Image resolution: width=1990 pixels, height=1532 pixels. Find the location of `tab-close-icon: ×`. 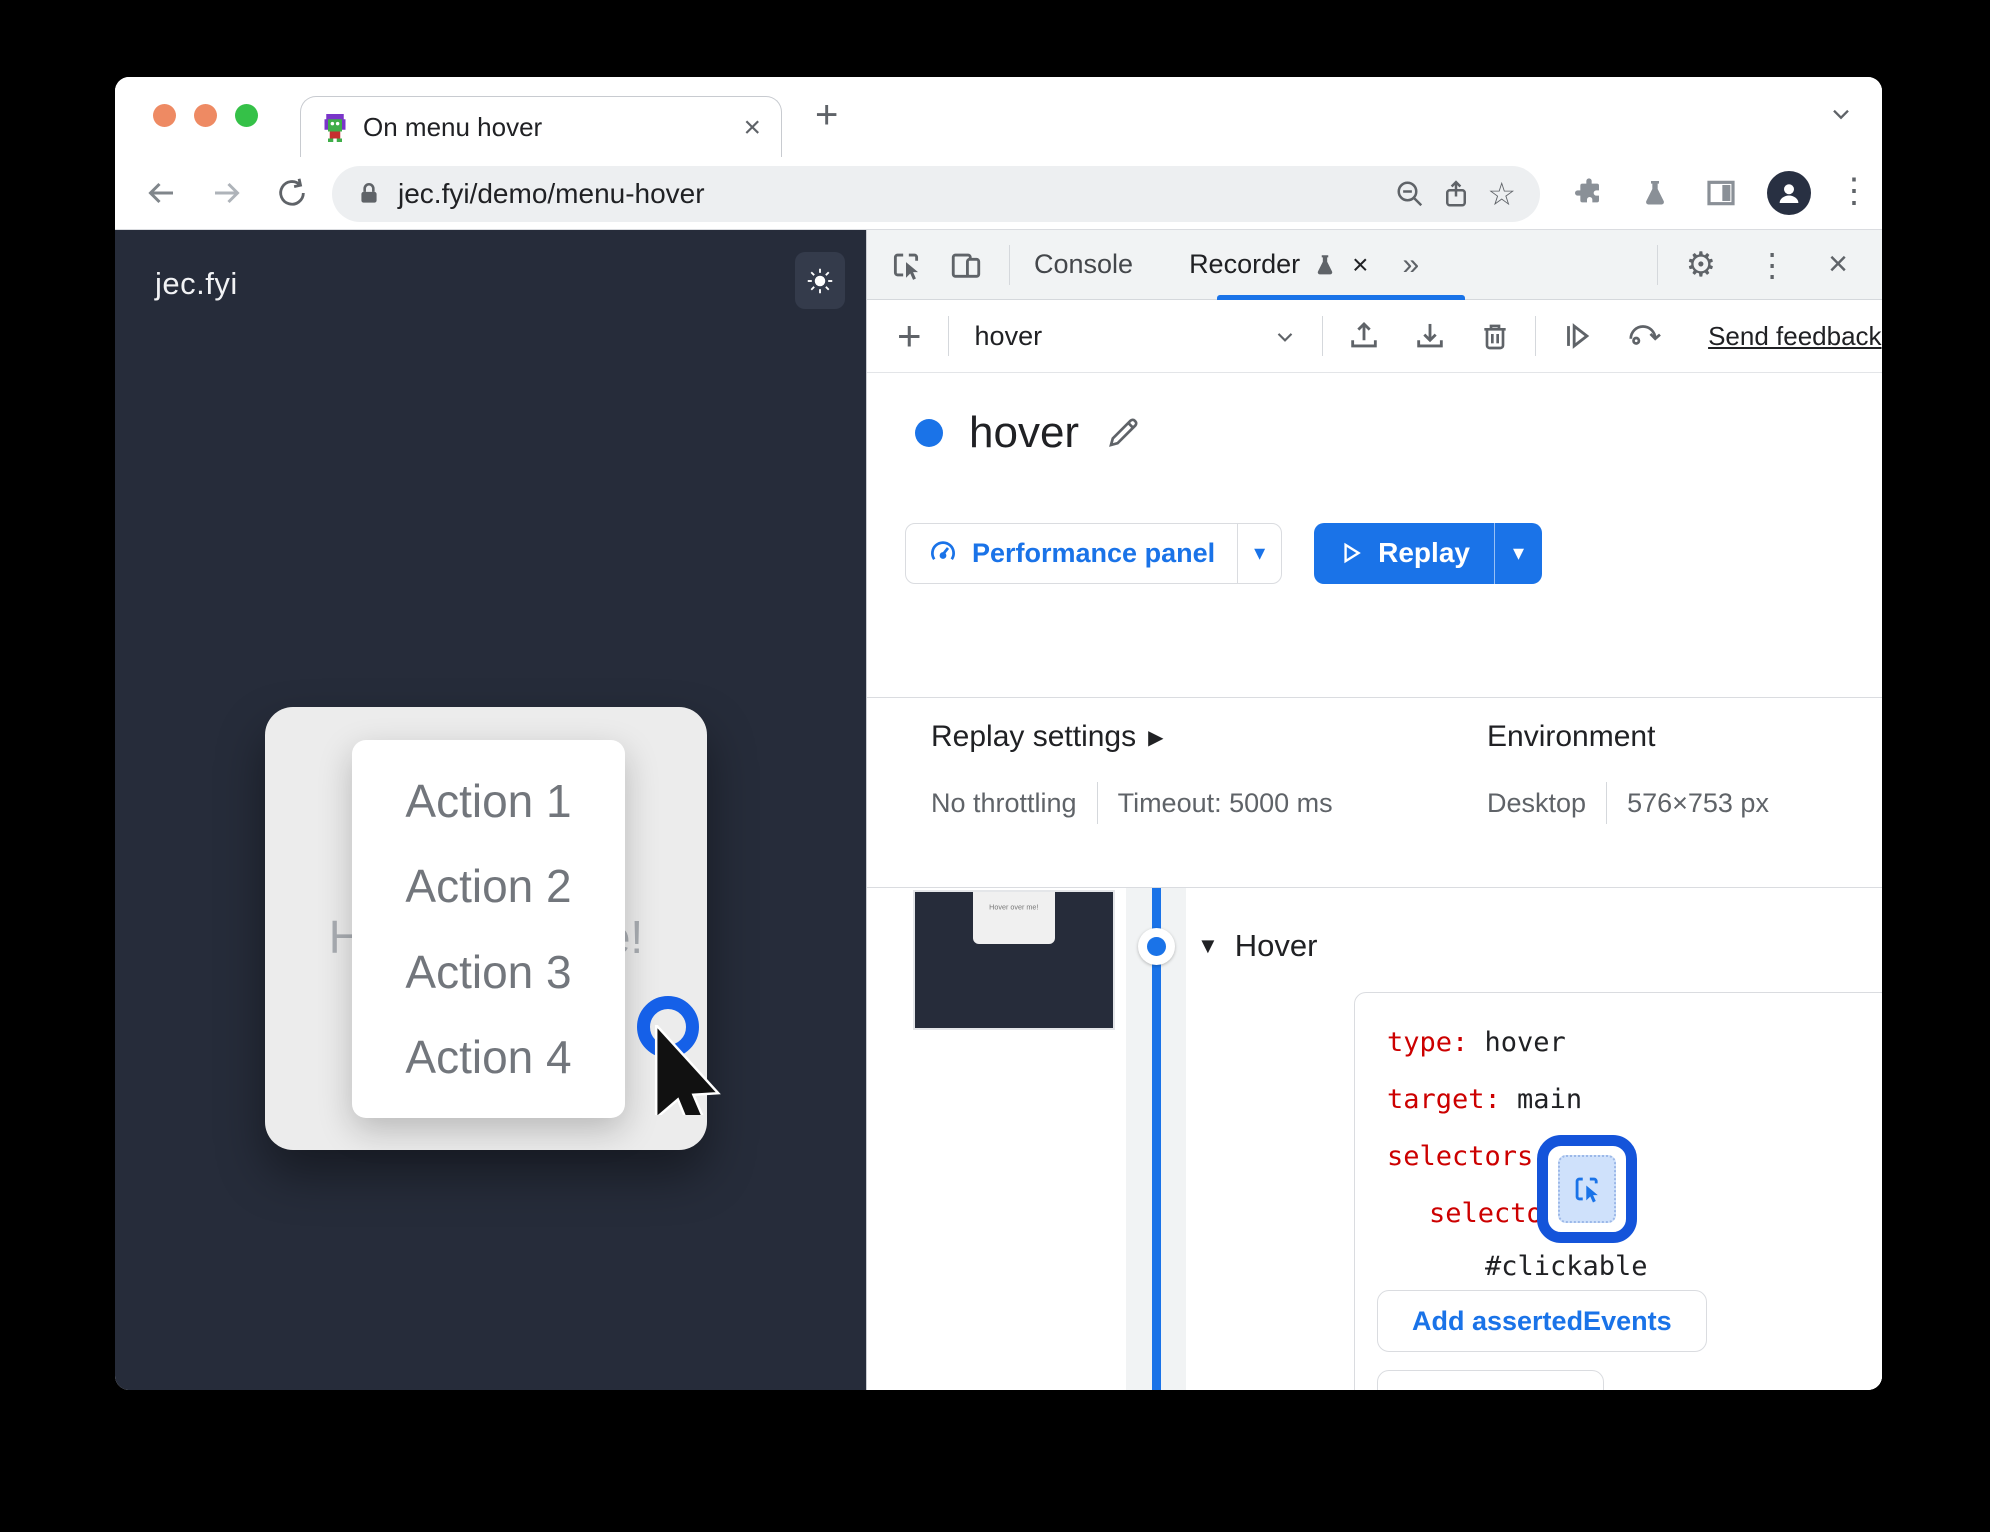

tab-close-icon: × is located at coordinates (752, 128).